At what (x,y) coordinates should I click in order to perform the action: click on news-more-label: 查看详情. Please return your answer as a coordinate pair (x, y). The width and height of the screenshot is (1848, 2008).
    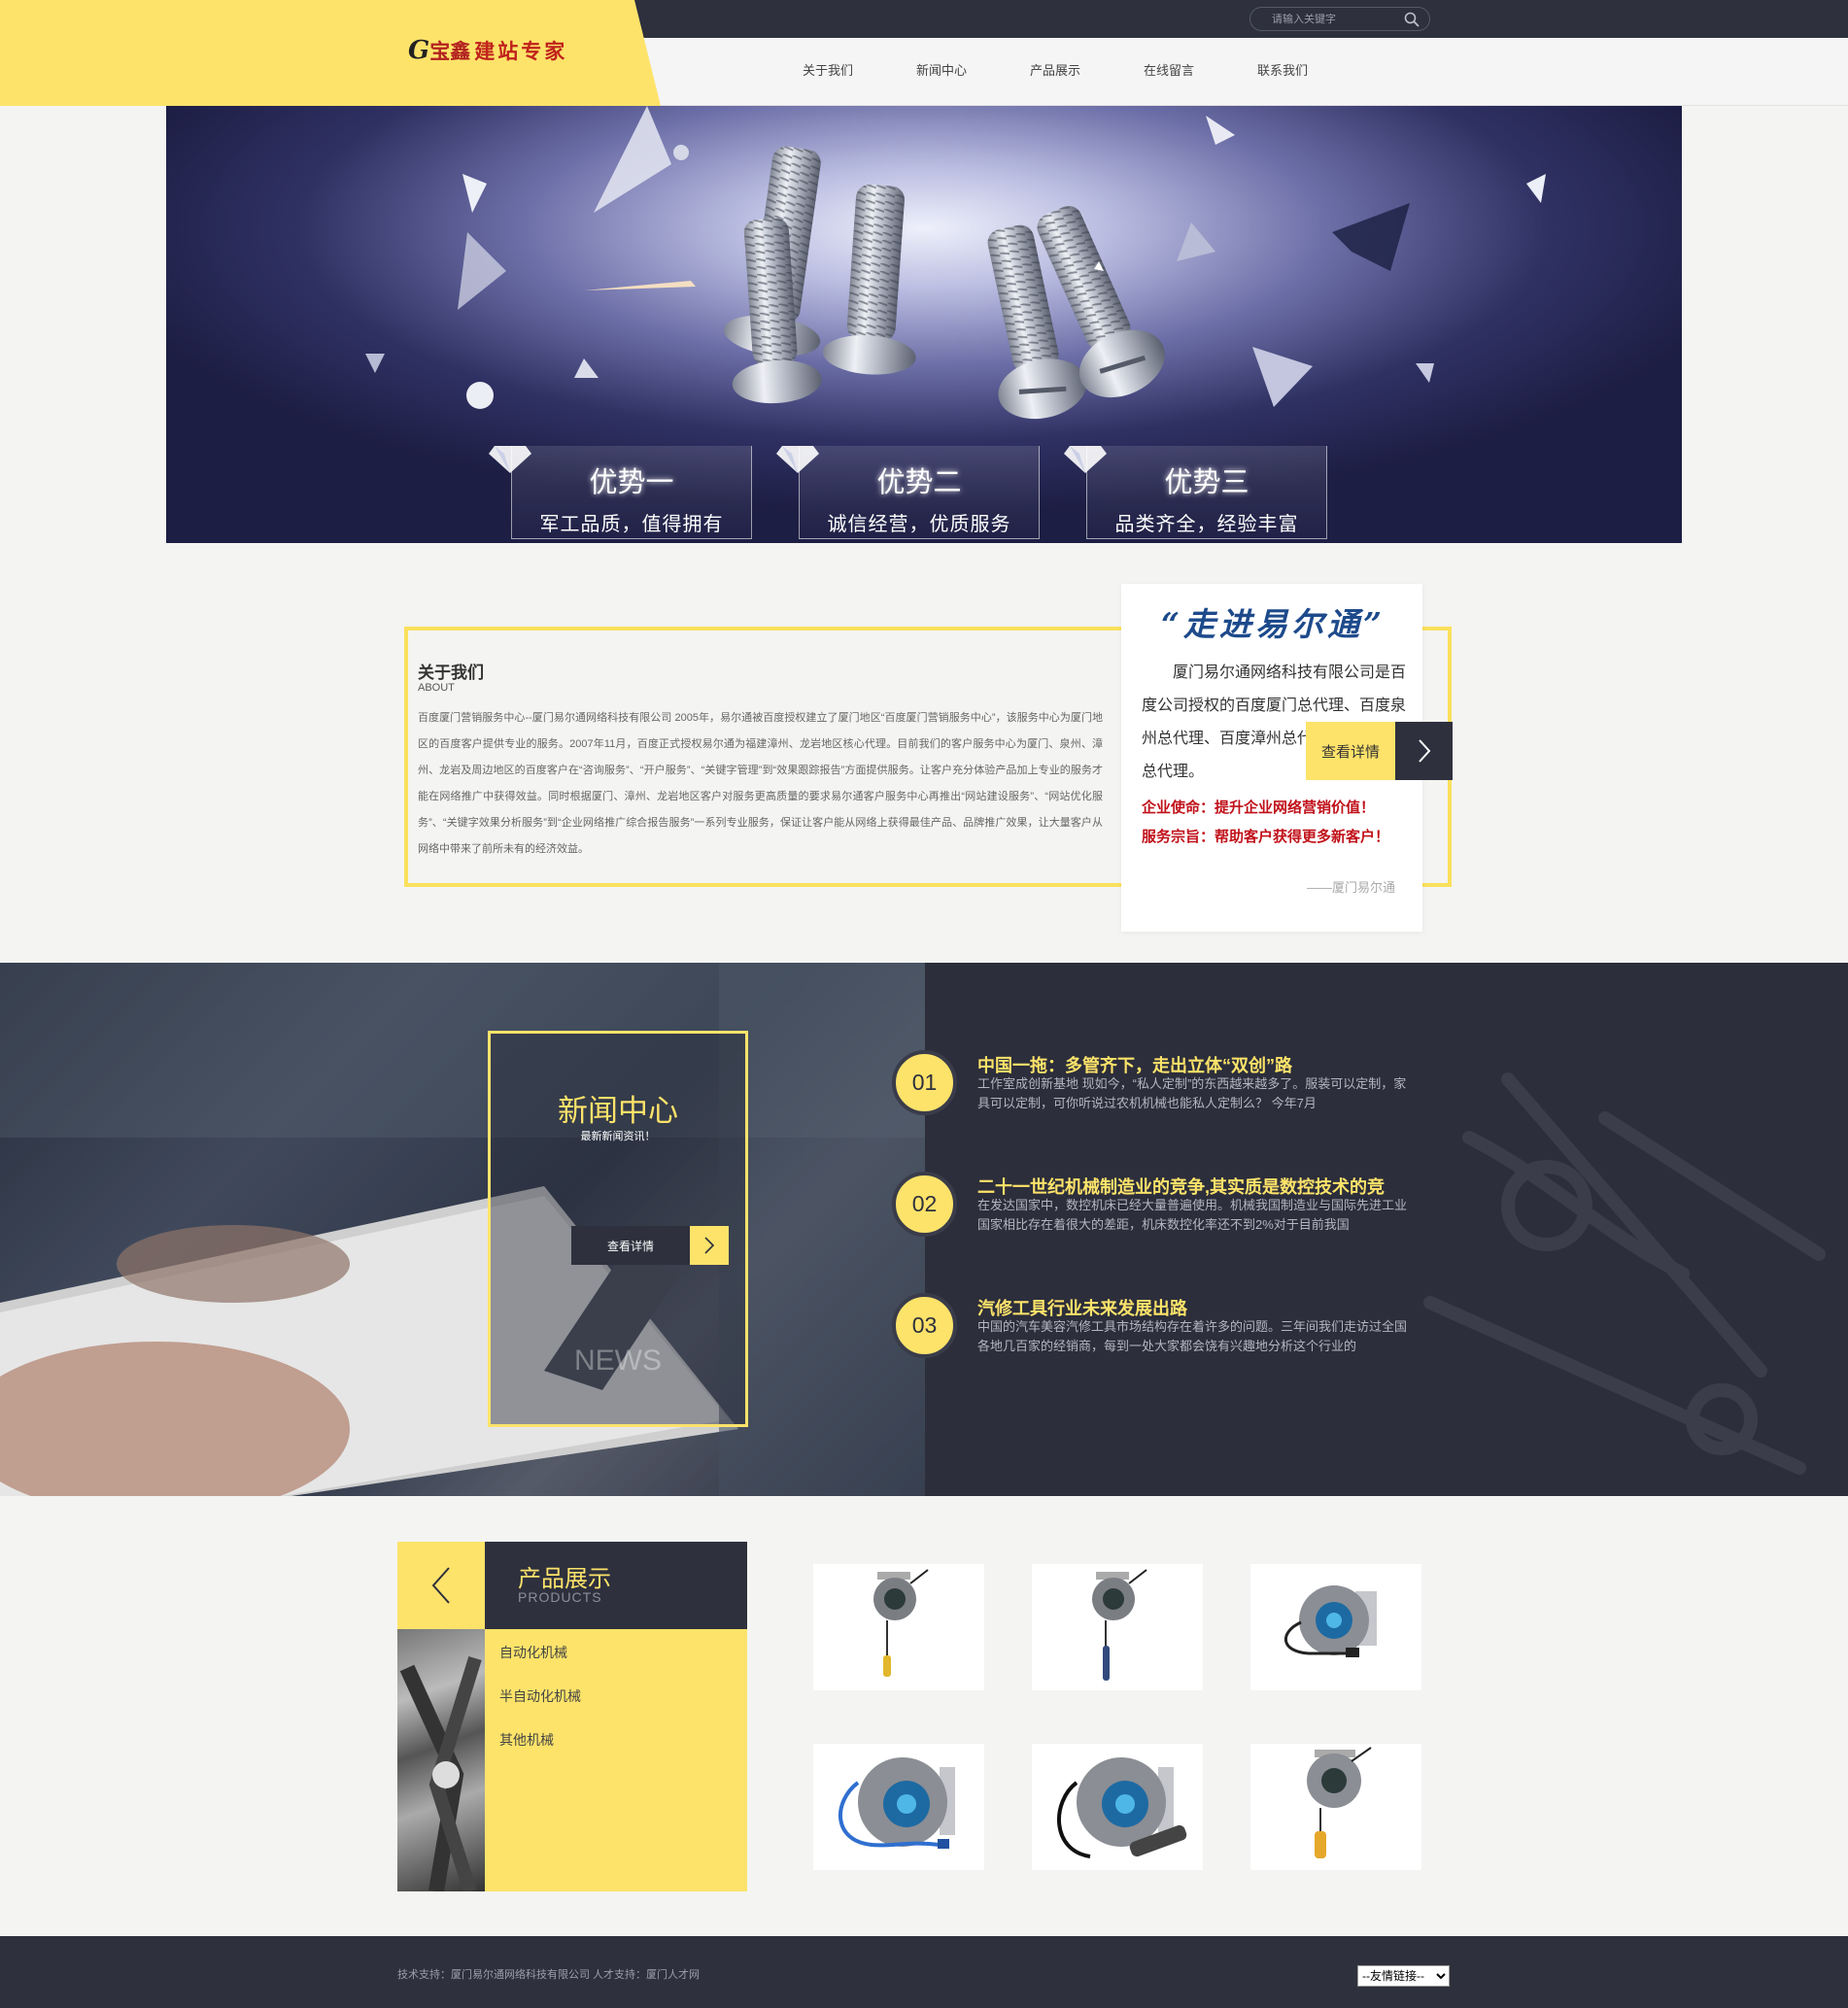
    Looking at the image, I should click on (630, 1246).